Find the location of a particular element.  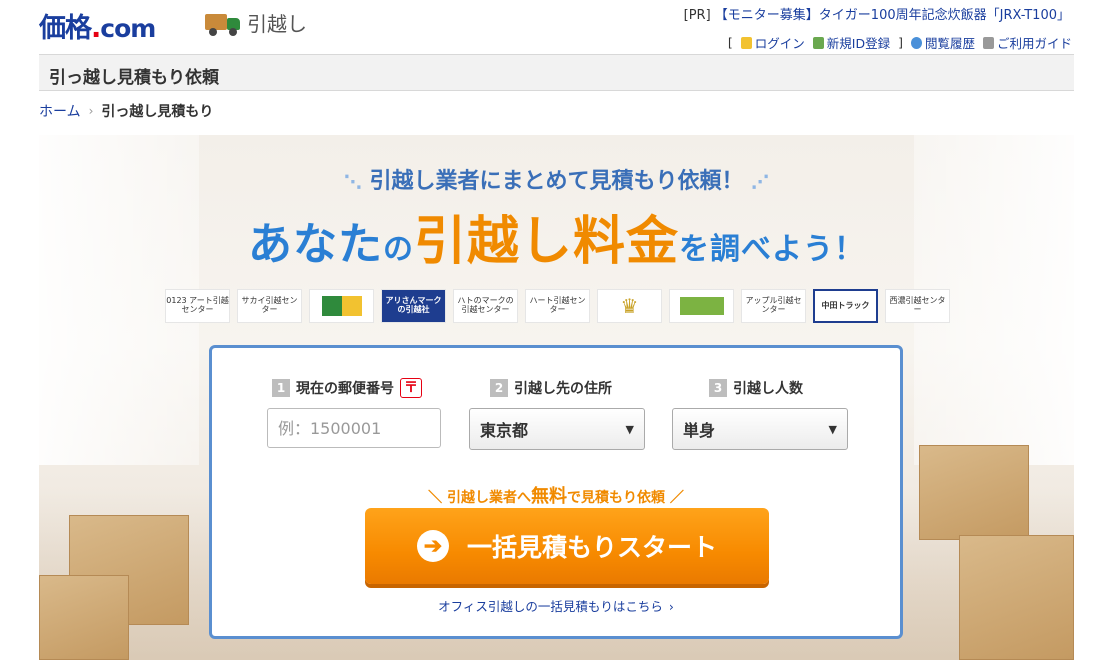

login-link: ログイン is located at coordinates (772, 42).